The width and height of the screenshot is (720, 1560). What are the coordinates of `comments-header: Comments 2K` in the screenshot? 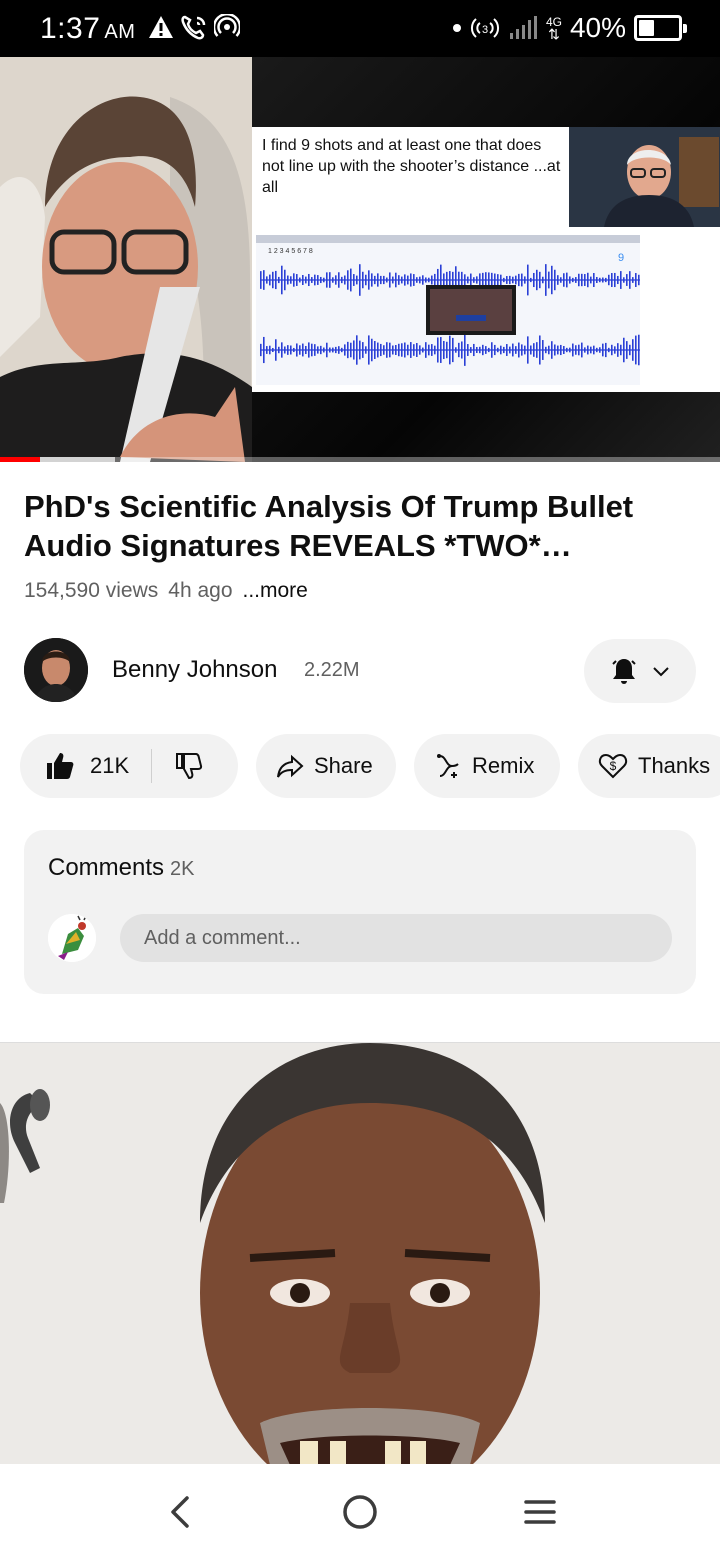 It's located at (121, 868).